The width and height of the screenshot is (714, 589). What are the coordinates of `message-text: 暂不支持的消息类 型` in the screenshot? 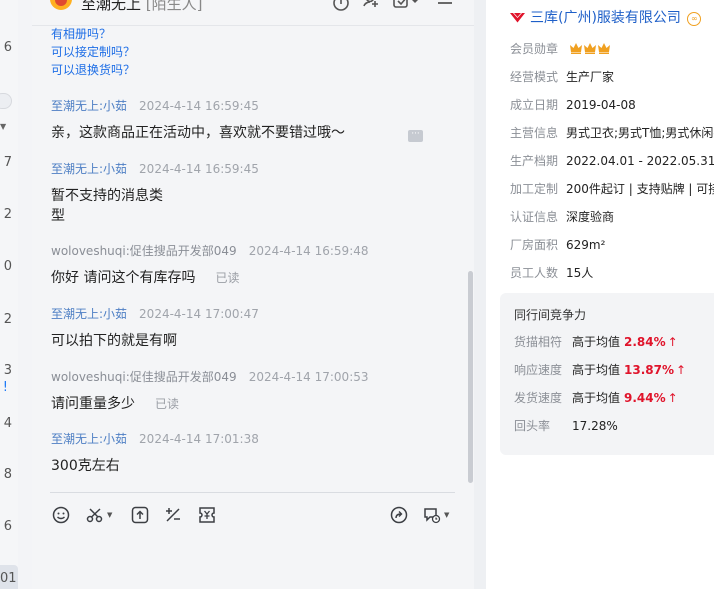 It's located at (251, 206).